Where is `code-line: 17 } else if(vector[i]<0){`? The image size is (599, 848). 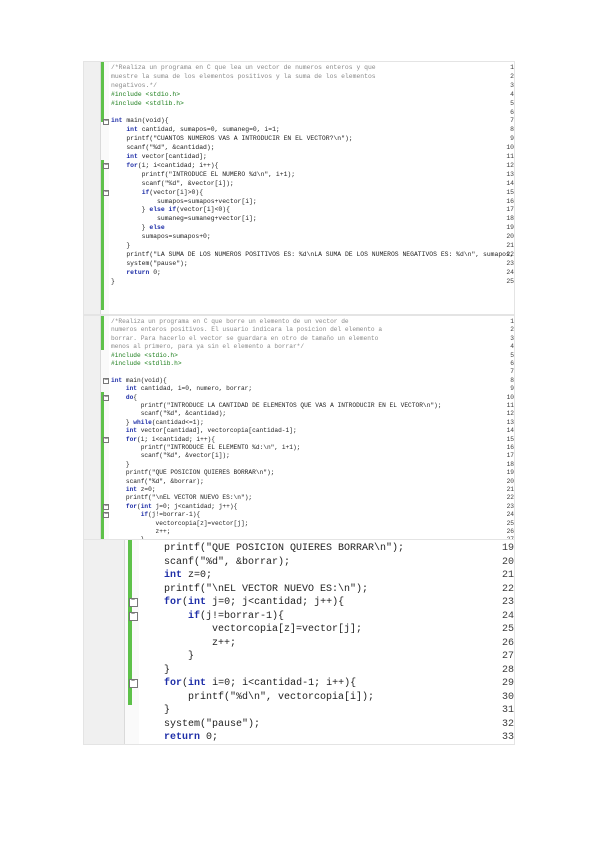 code-line: 17 } else if(vector[i]<0){ is located at coordinates (299, 210).